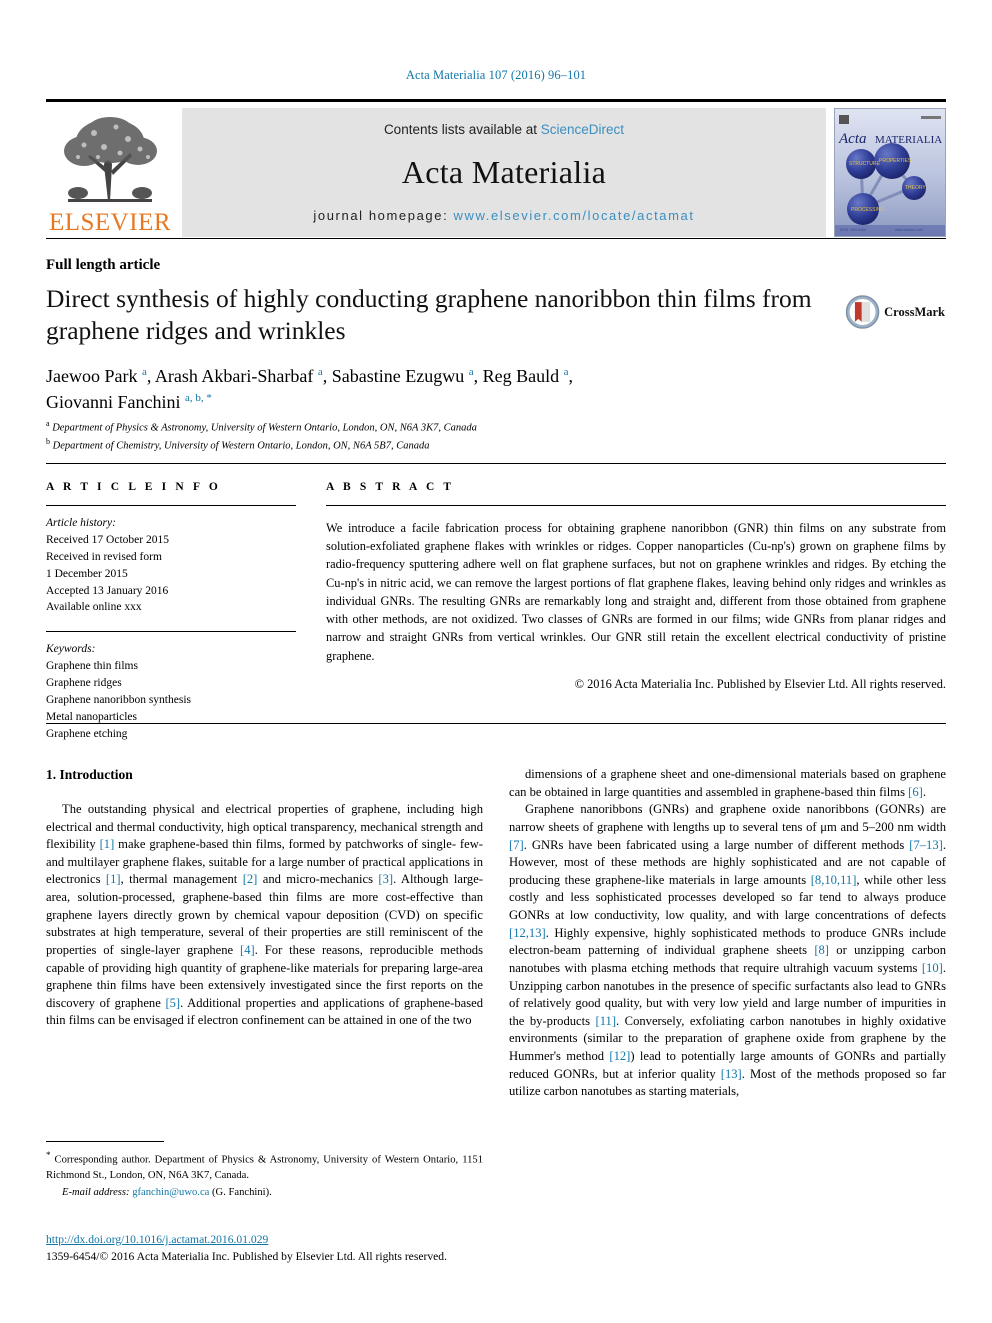  What do you see at coordinates (242, 1193) in the screenshot?
I see `email-owner: (G. Fanchini).` at bounding box center [242, 1193].